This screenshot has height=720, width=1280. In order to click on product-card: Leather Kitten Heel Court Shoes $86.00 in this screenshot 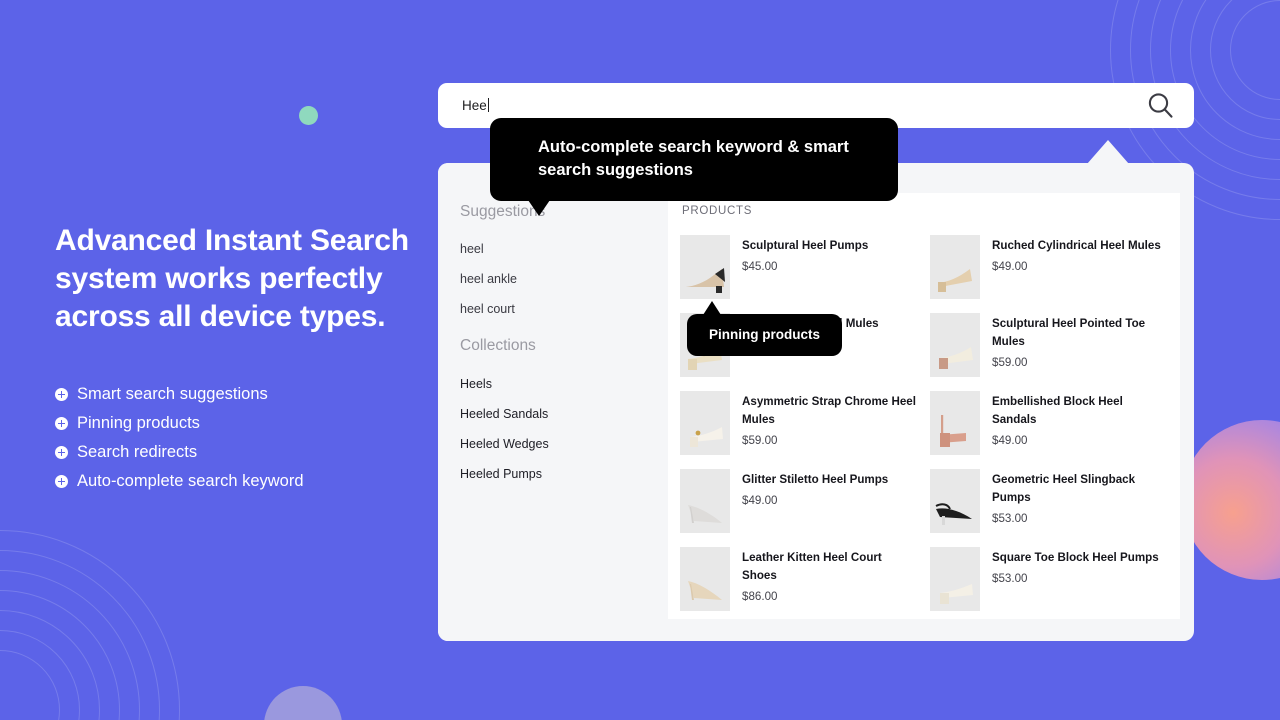, I will do `click(802, 581)`.